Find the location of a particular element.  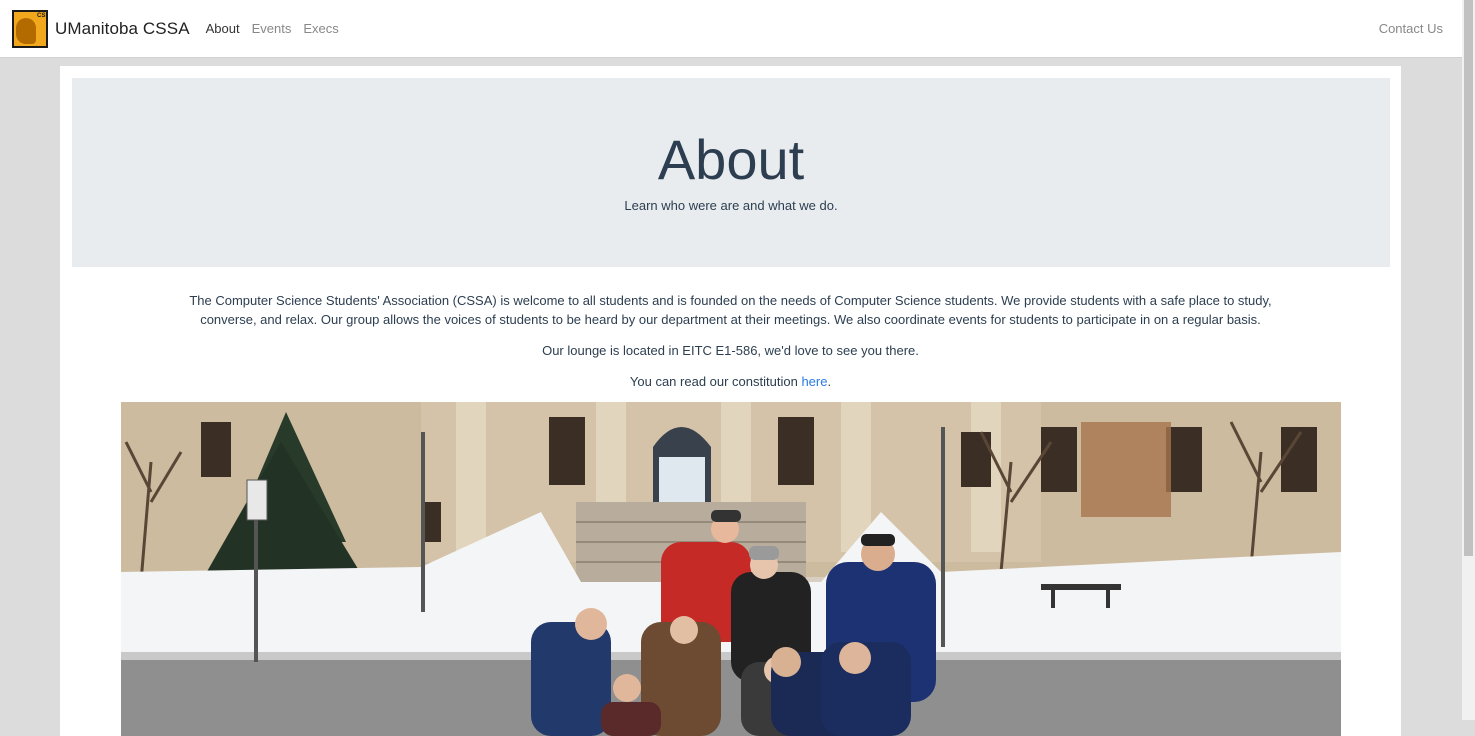

brand-name: UManitoba CSSA is located at coordinates (122, 28).